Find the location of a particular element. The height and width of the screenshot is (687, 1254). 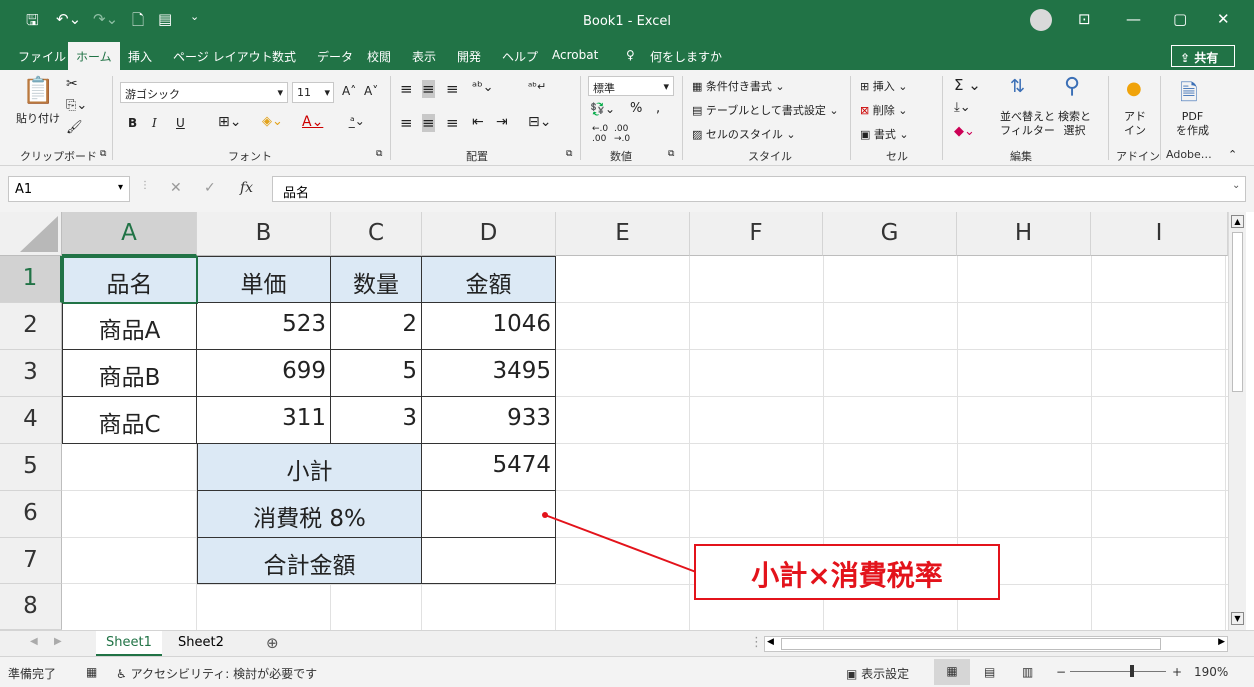

insert-cells-button: ⊞ 挿入 ⌄ is located at coordinates (883, 86).